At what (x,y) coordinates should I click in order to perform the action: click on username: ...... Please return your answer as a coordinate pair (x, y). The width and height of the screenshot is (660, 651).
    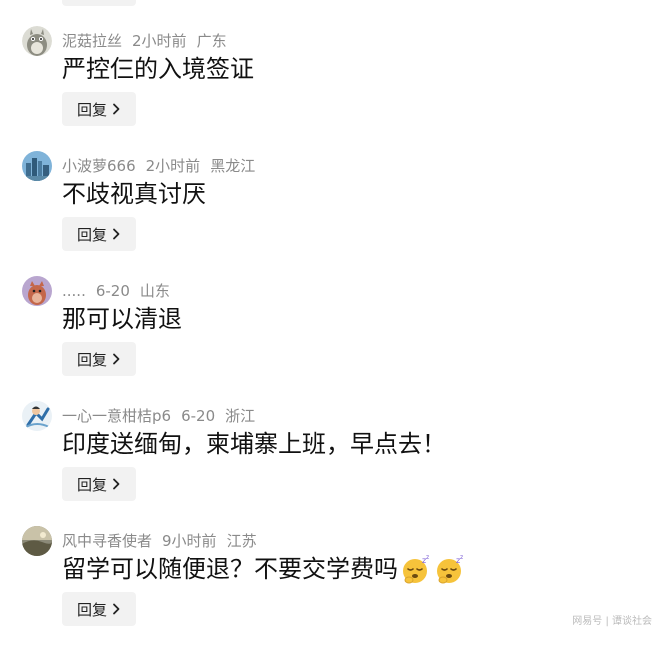
    Looking at the image, I should click on (74, 291).